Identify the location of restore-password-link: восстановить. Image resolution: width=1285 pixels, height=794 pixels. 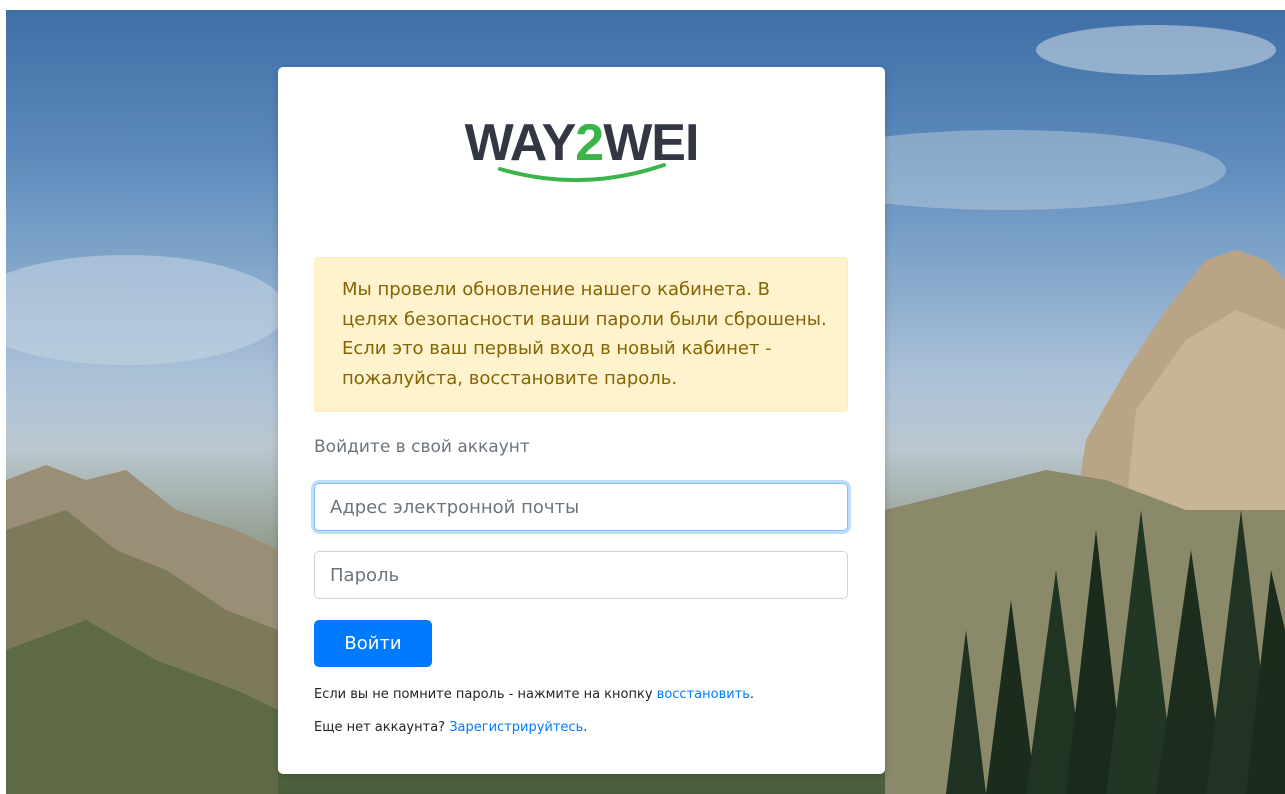
(703, 694).